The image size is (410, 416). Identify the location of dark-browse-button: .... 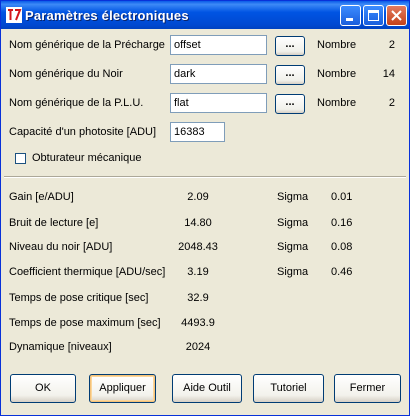
(290, 75).